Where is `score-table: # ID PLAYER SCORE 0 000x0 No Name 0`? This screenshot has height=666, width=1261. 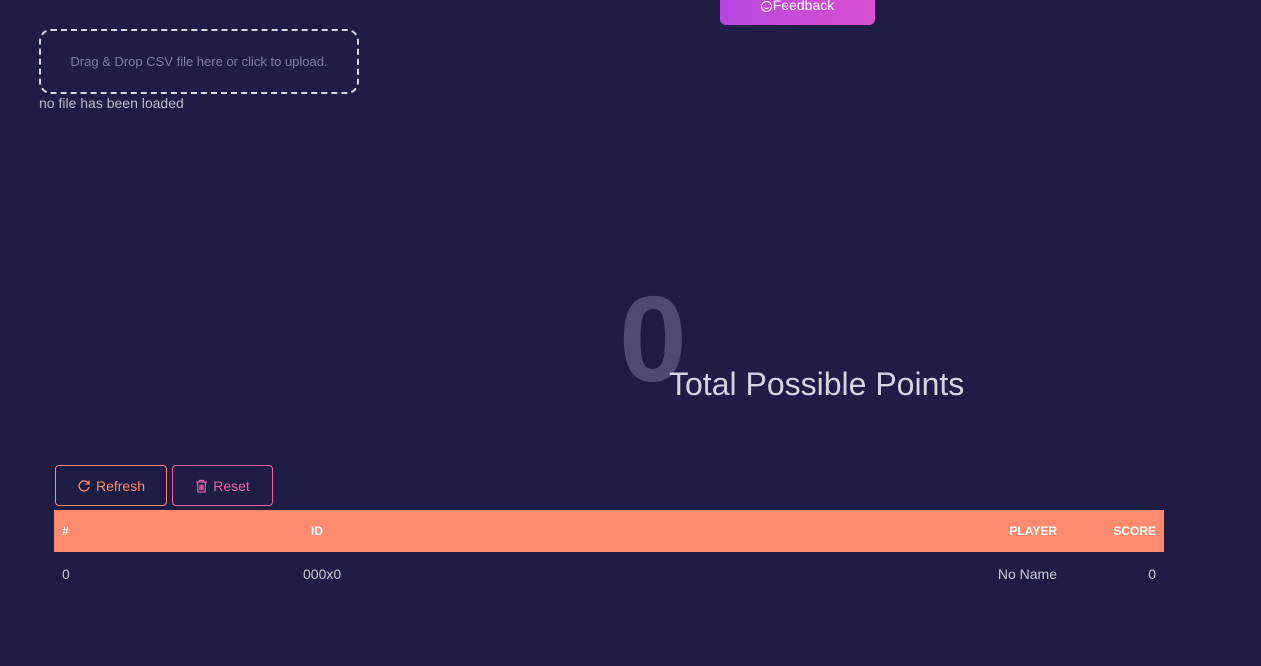 score-table: # ID PLAYER SCORE 0 000x0 No Name 0 is located at coordinates (609, 552).